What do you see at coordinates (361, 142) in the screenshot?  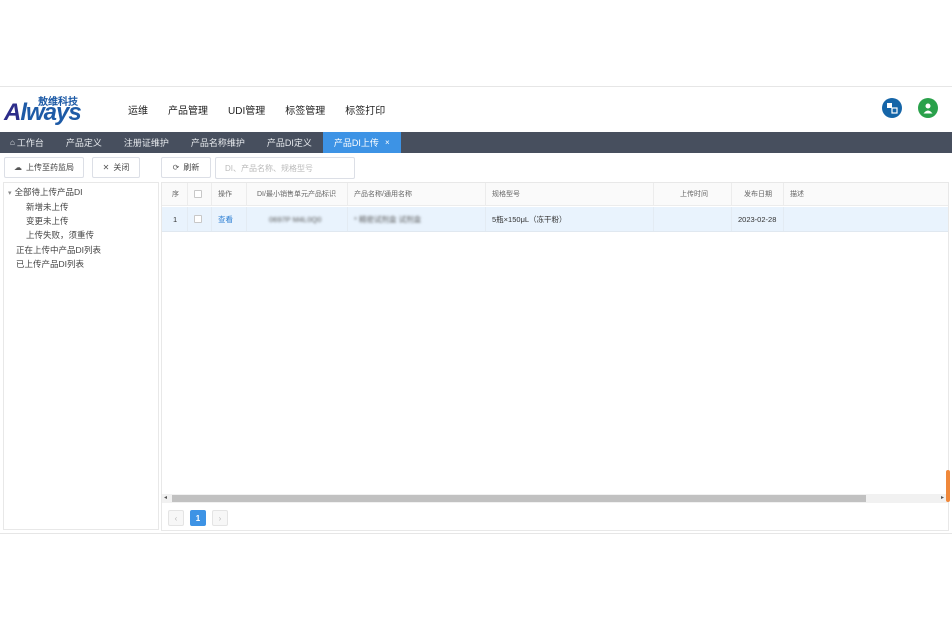 I see `tab-product-di-upload: 产品DI上传 ×` at bounding box center [361, 142].